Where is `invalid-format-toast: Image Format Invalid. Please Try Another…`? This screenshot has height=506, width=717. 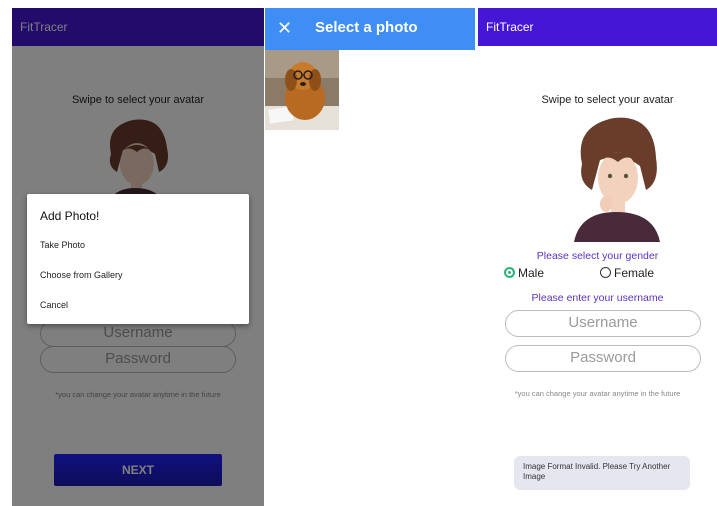 invalid-format-toast: Image Format Invalid. Please Try Another… is located at coordinates (602, 473).